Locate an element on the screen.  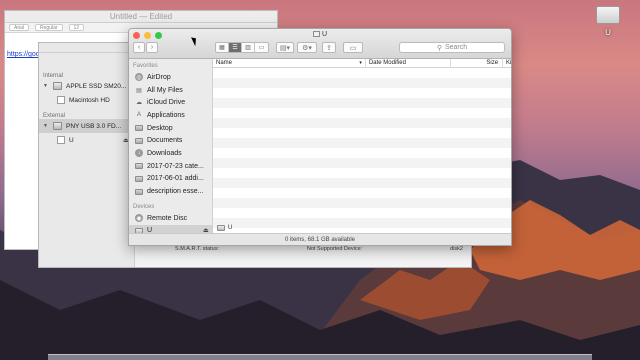
desktop-drive-u: U is located at coordinates (608, 20).